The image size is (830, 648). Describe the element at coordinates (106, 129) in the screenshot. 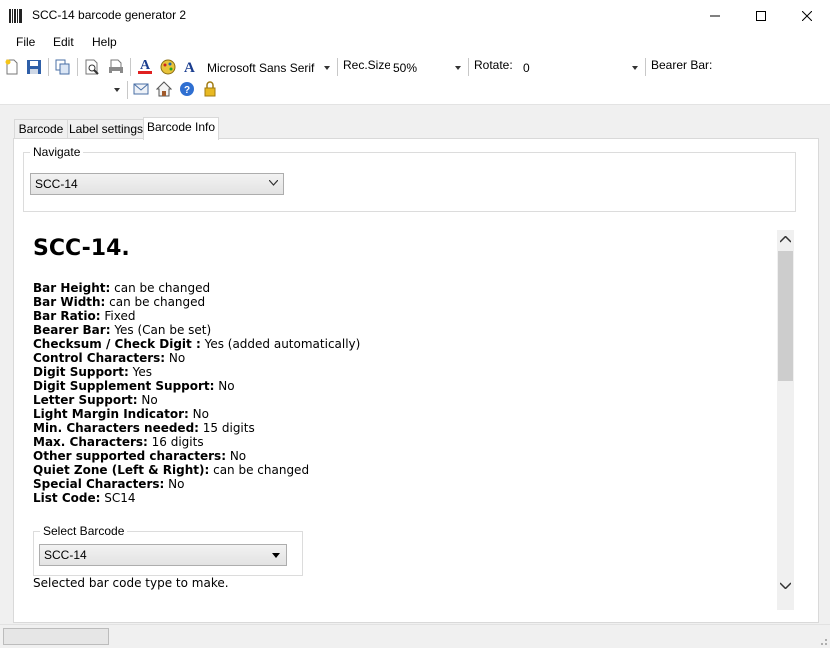

I see `tab-label-settings: Label settings` at that location.